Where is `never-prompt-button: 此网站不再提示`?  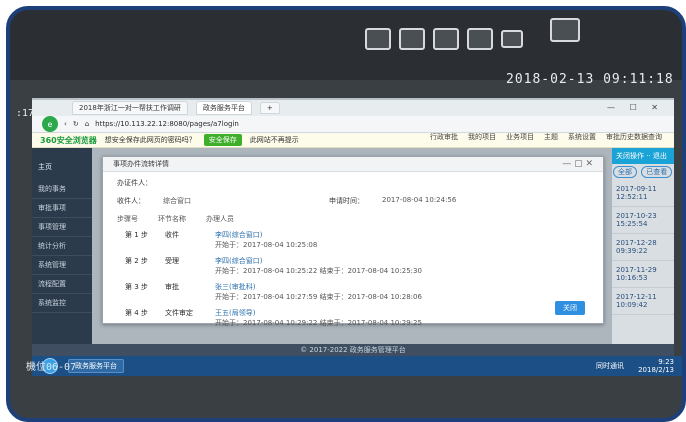 never-prompt-button: 此网站不再提示 is located at coordinates (274, 140).